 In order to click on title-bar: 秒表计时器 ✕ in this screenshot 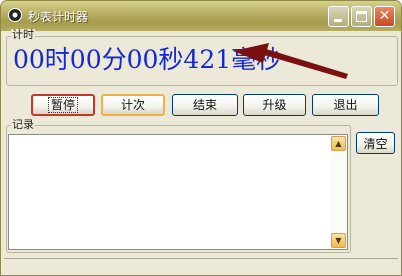, I will do `click(201, 16)`.